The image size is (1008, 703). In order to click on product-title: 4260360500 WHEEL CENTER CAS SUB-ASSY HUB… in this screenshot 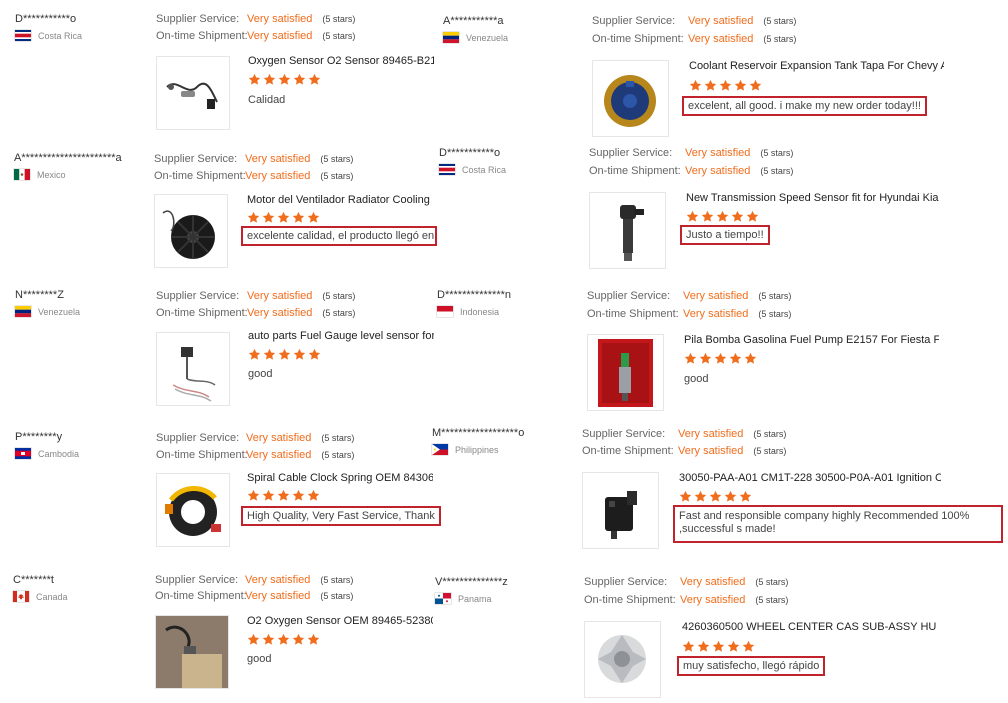, I will do `click(809, 627)`.